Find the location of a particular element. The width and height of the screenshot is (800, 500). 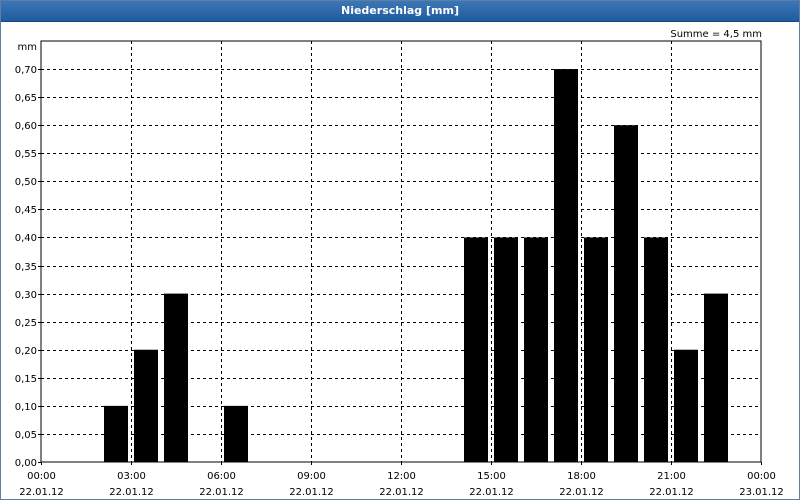

y-tick-label: 0,55 is located at coordinates (26, 154).